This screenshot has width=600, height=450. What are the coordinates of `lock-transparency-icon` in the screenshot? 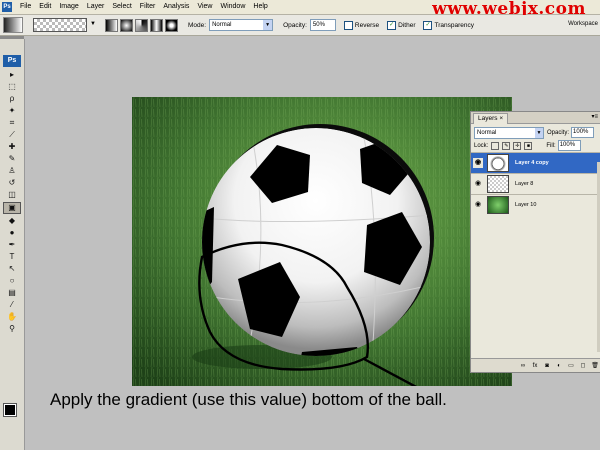 It's located at (495, 145).